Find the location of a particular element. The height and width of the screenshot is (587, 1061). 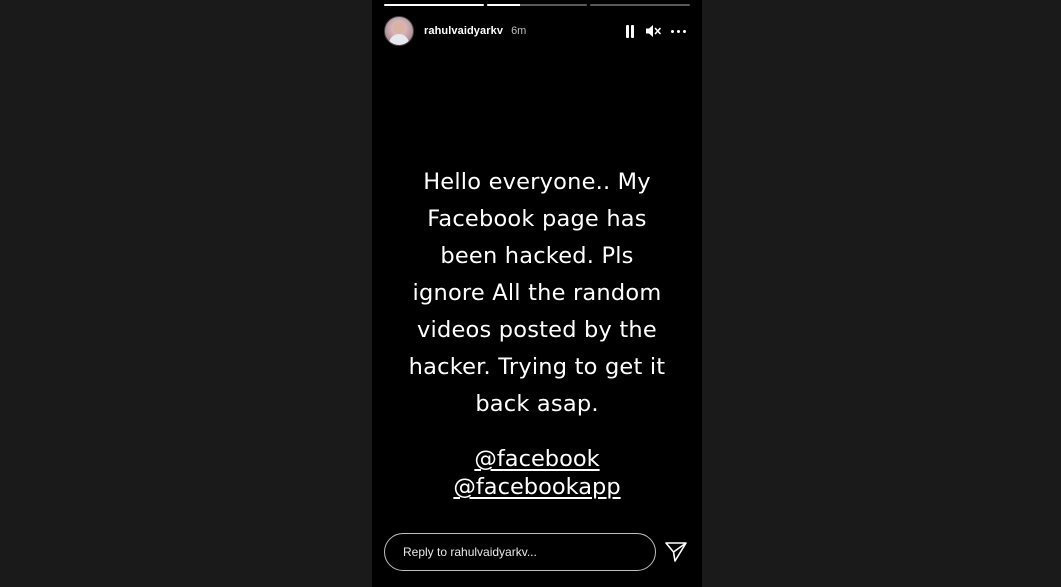

story-progress-bar is located at coordinates (537, 5).